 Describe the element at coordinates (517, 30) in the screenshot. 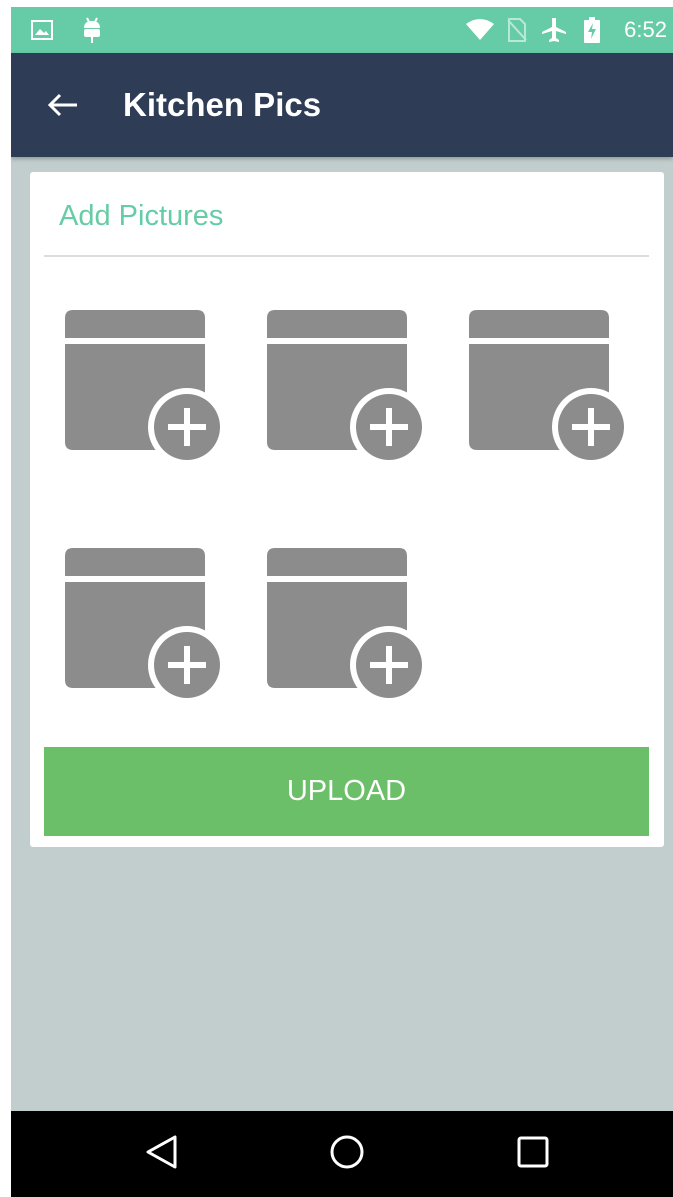

I see `no-sim-icon` at that location.